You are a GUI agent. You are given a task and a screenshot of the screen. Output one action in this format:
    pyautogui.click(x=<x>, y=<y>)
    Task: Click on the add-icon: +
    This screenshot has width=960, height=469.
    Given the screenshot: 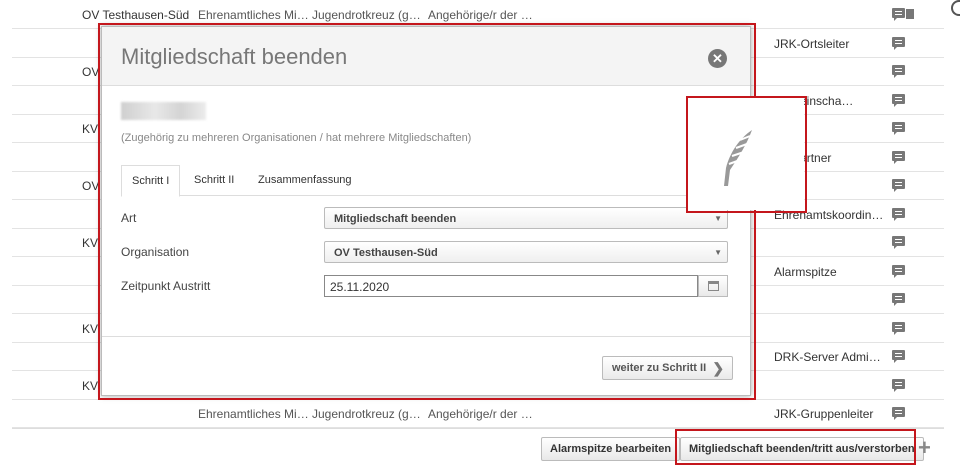 What is the action you would take?
    pyautogui.click(x=924, y=448)
    